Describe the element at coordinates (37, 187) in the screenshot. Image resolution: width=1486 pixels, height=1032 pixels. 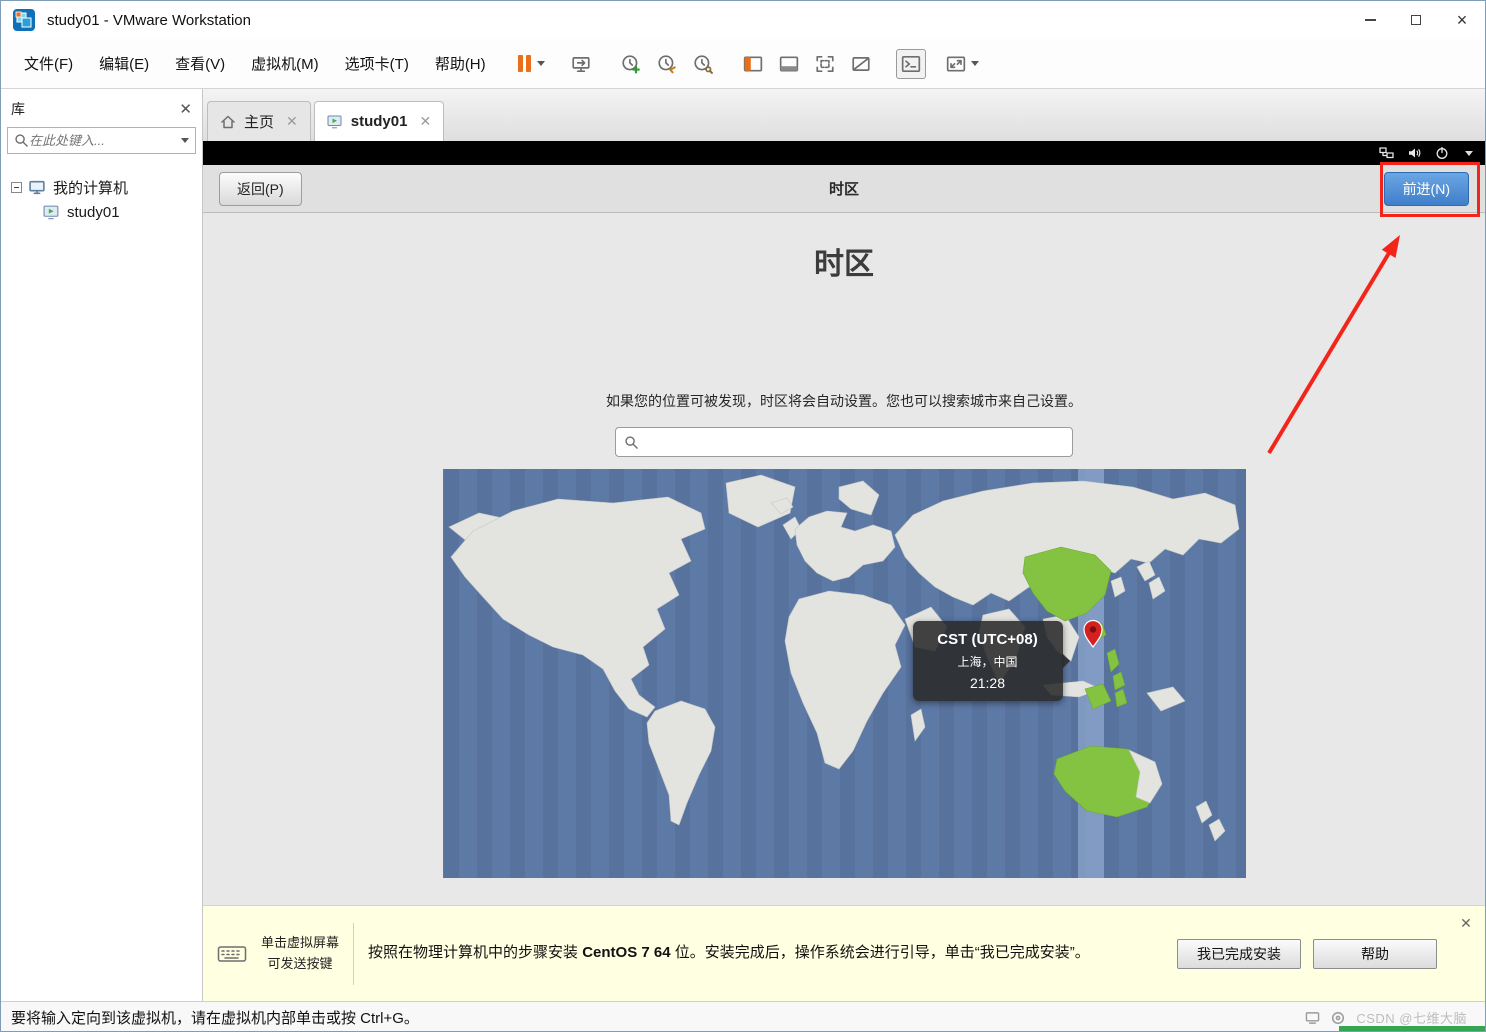
I see `computer-icon` at that location.